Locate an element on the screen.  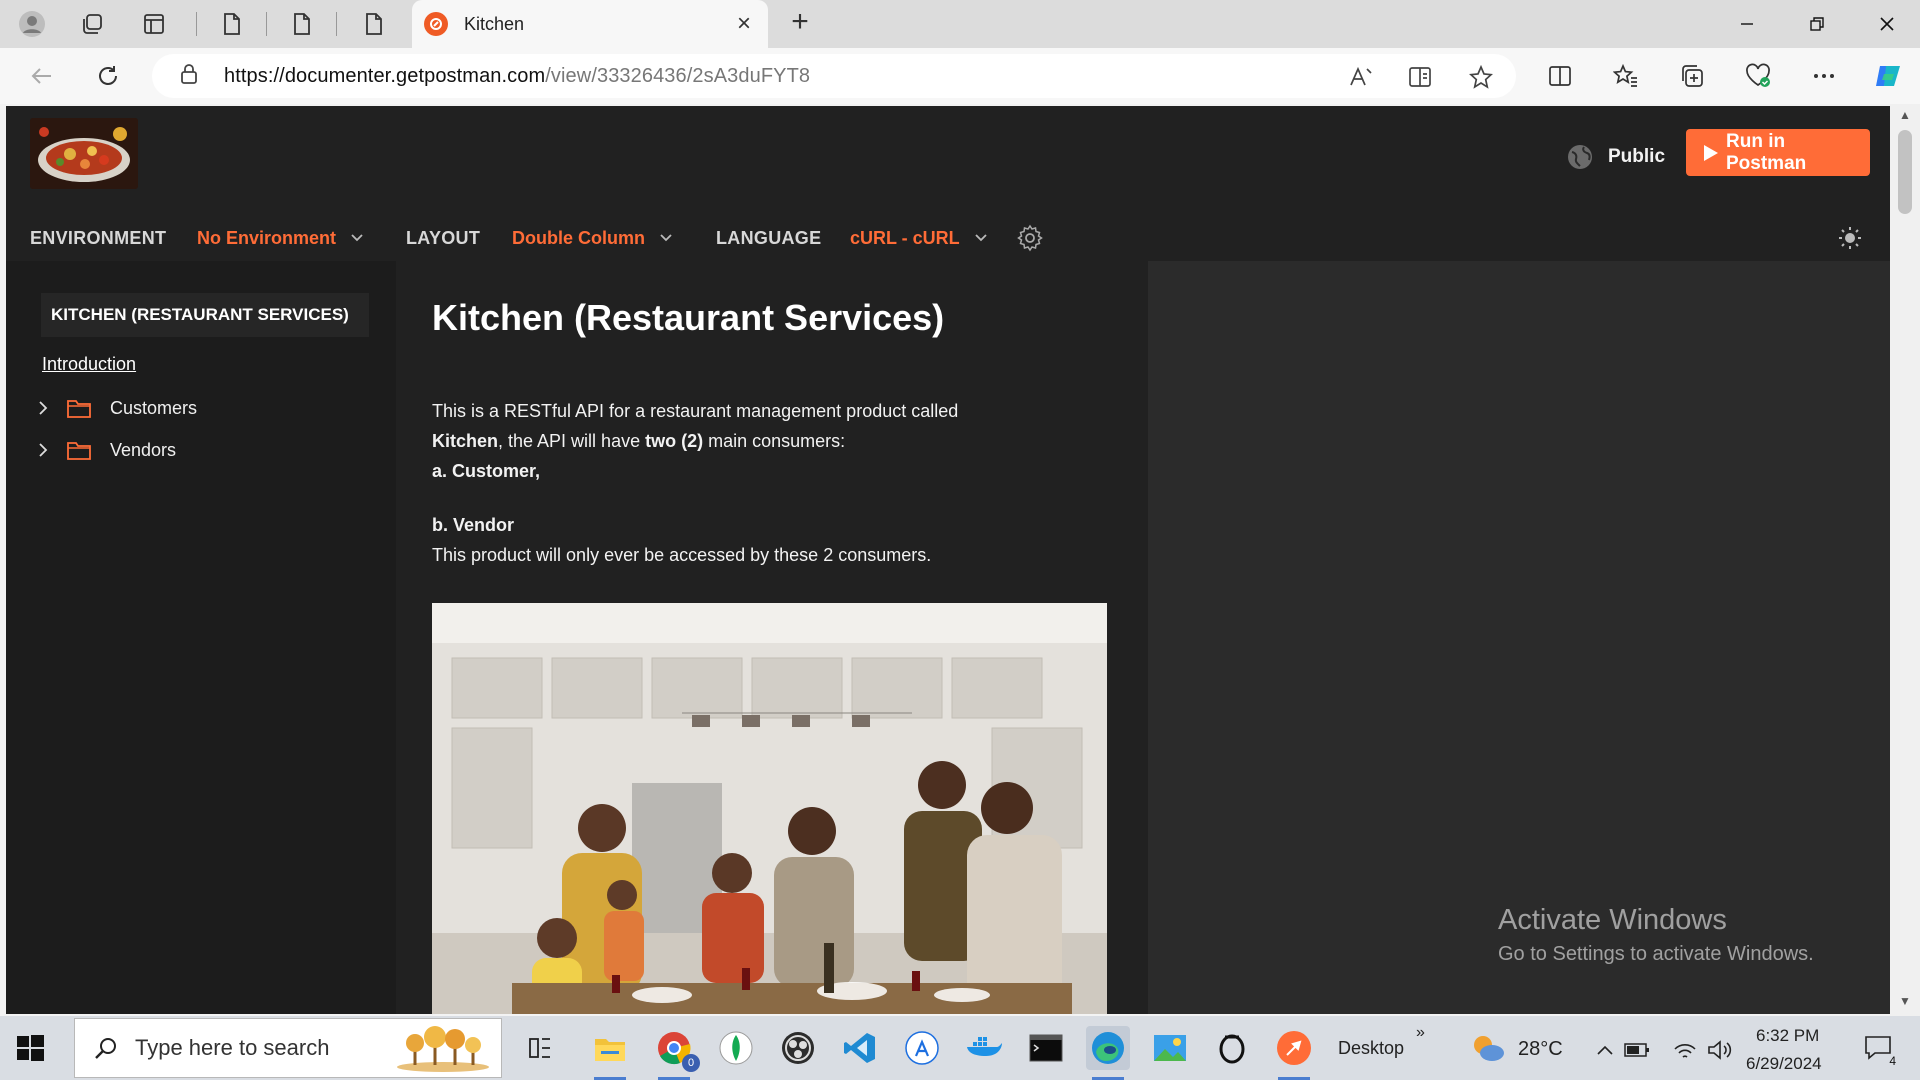
workspaces-icon is located at coordinates (92, 24).